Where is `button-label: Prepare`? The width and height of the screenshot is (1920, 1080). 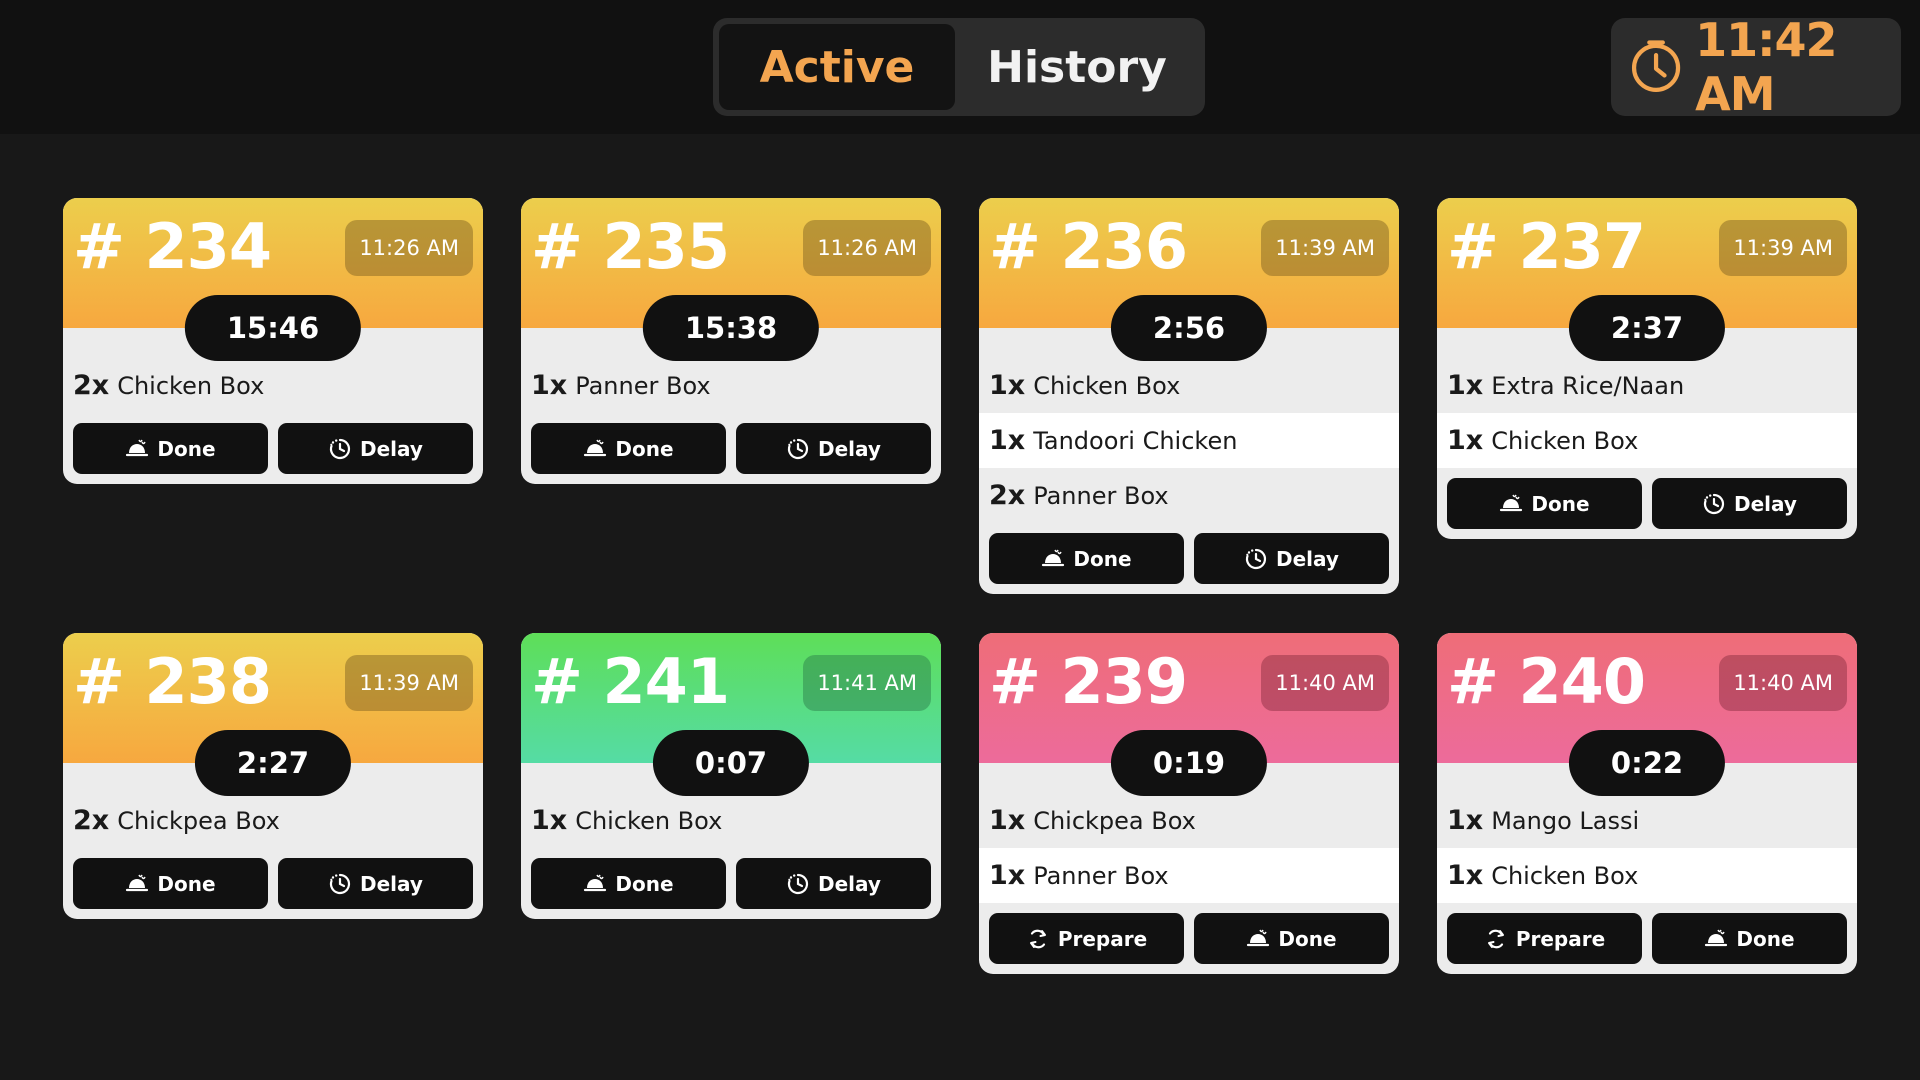 button-label: Prepare is located at coordinates (1560, 938).